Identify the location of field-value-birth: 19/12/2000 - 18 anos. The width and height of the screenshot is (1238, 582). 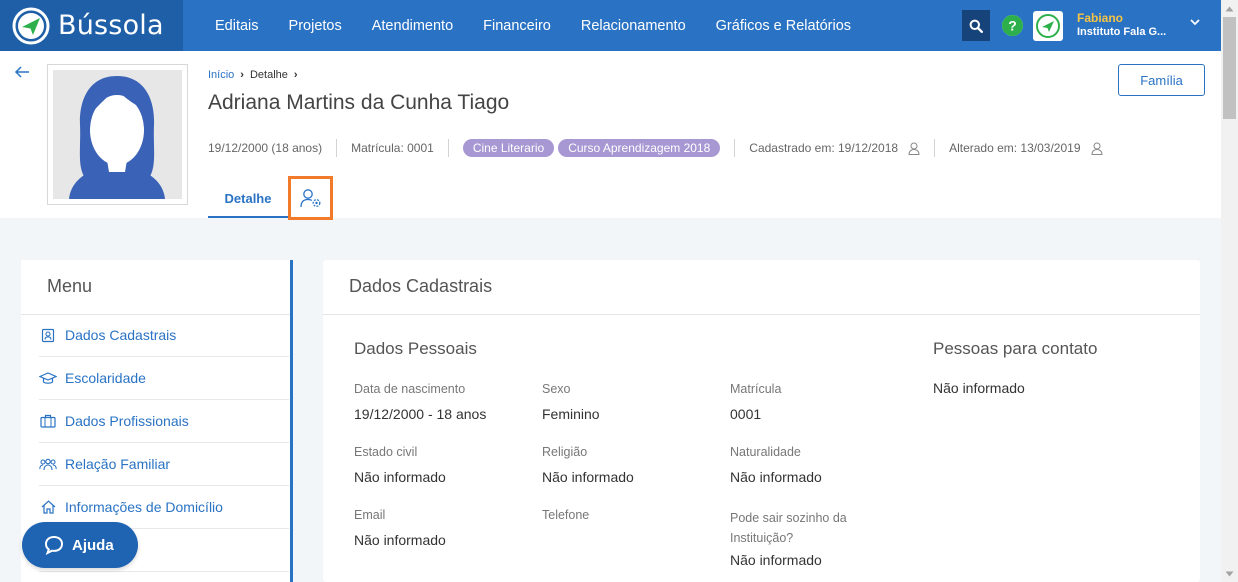
(420, 414).